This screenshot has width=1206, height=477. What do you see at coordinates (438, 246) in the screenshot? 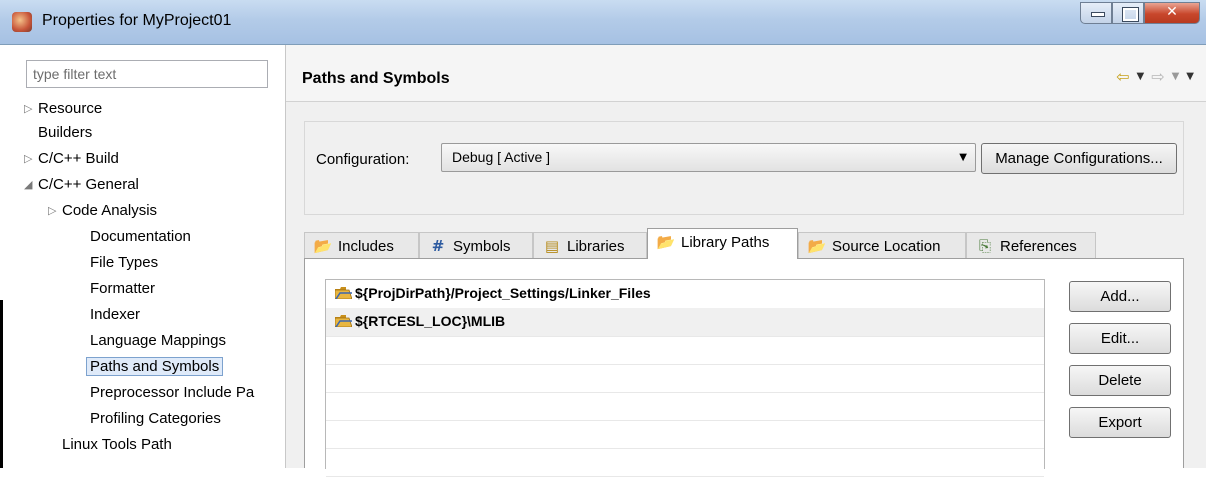
I see `hash-icon: #` at bounding box center [438, 246].